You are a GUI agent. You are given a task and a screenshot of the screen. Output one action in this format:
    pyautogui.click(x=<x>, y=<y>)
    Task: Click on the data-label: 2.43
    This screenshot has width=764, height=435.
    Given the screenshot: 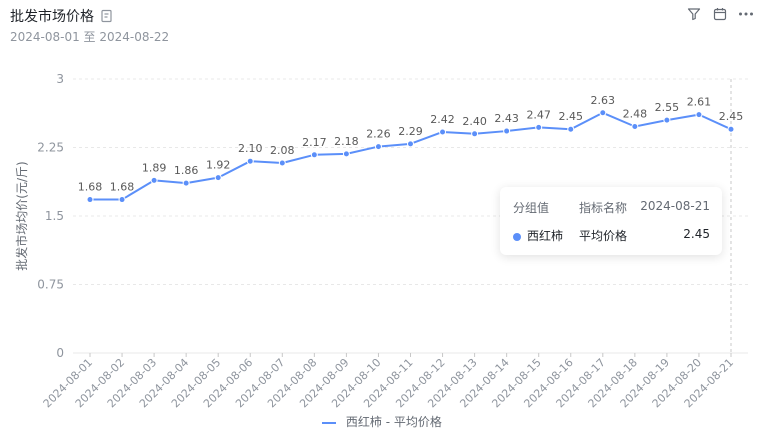 What is the action you would take?
    pyautogui.click(x=506, y=118)
    